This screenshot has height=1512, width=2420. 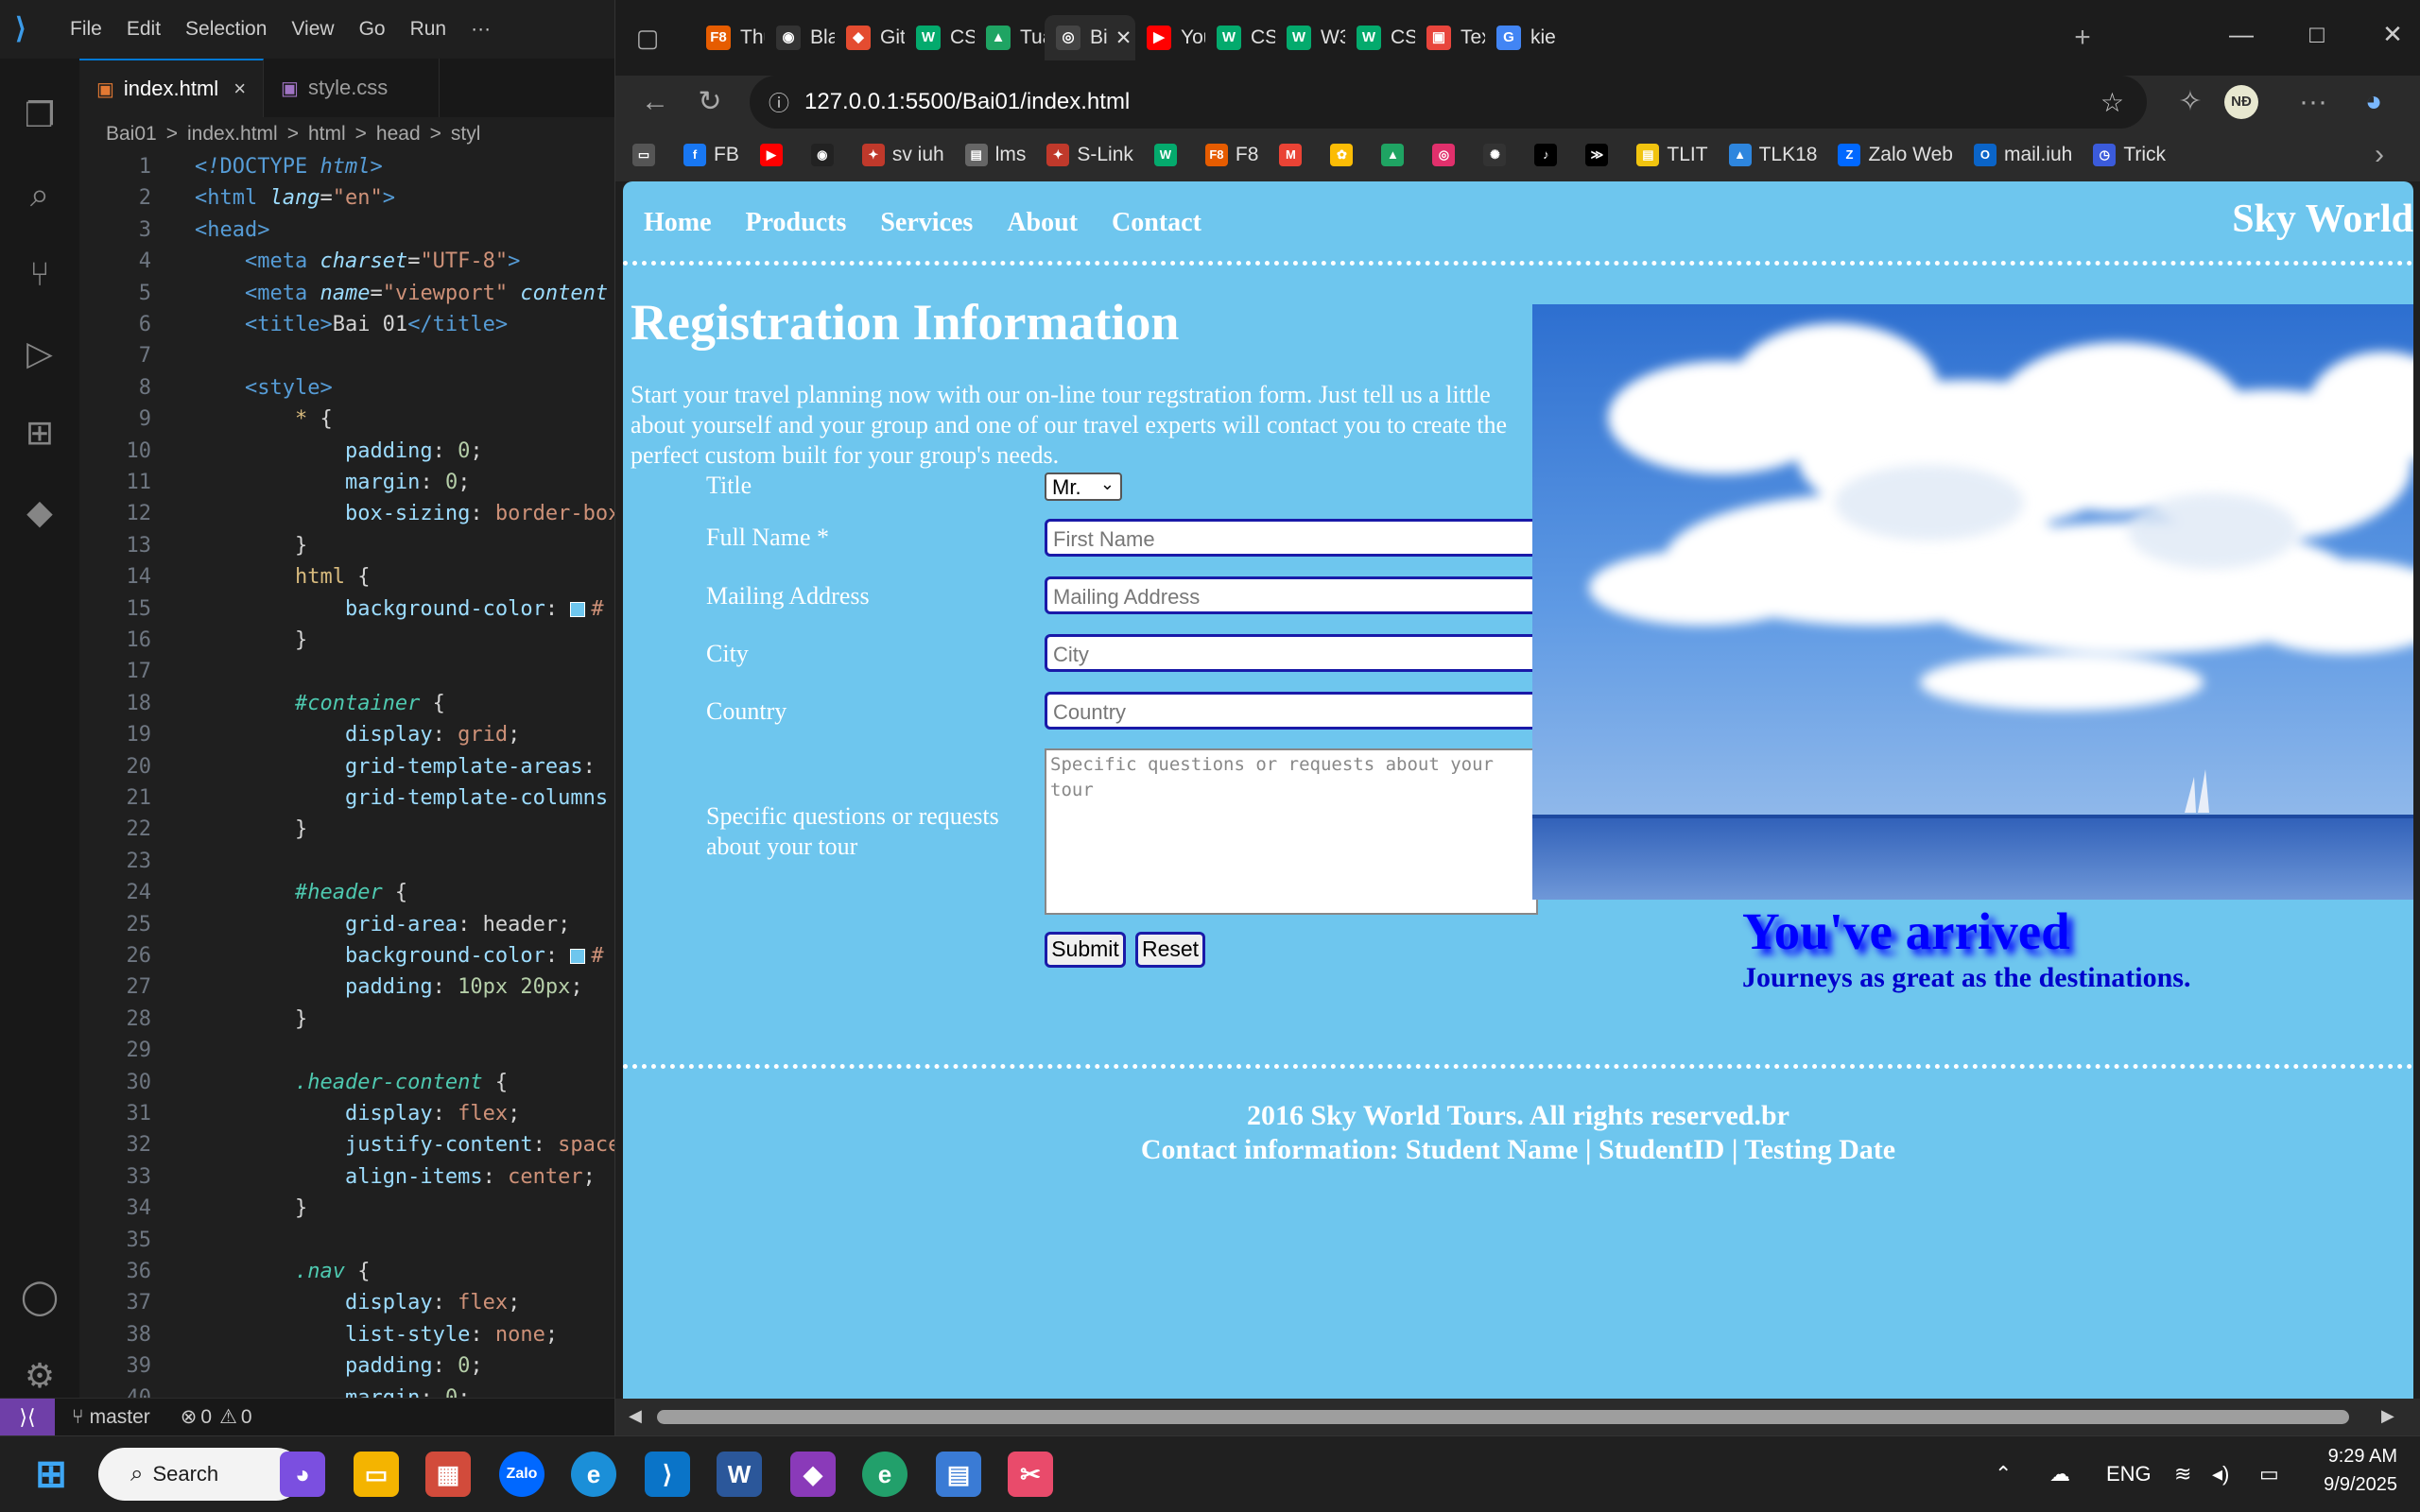 I want to click on battery-icon: ▭, so click(x=2269, y=1474).